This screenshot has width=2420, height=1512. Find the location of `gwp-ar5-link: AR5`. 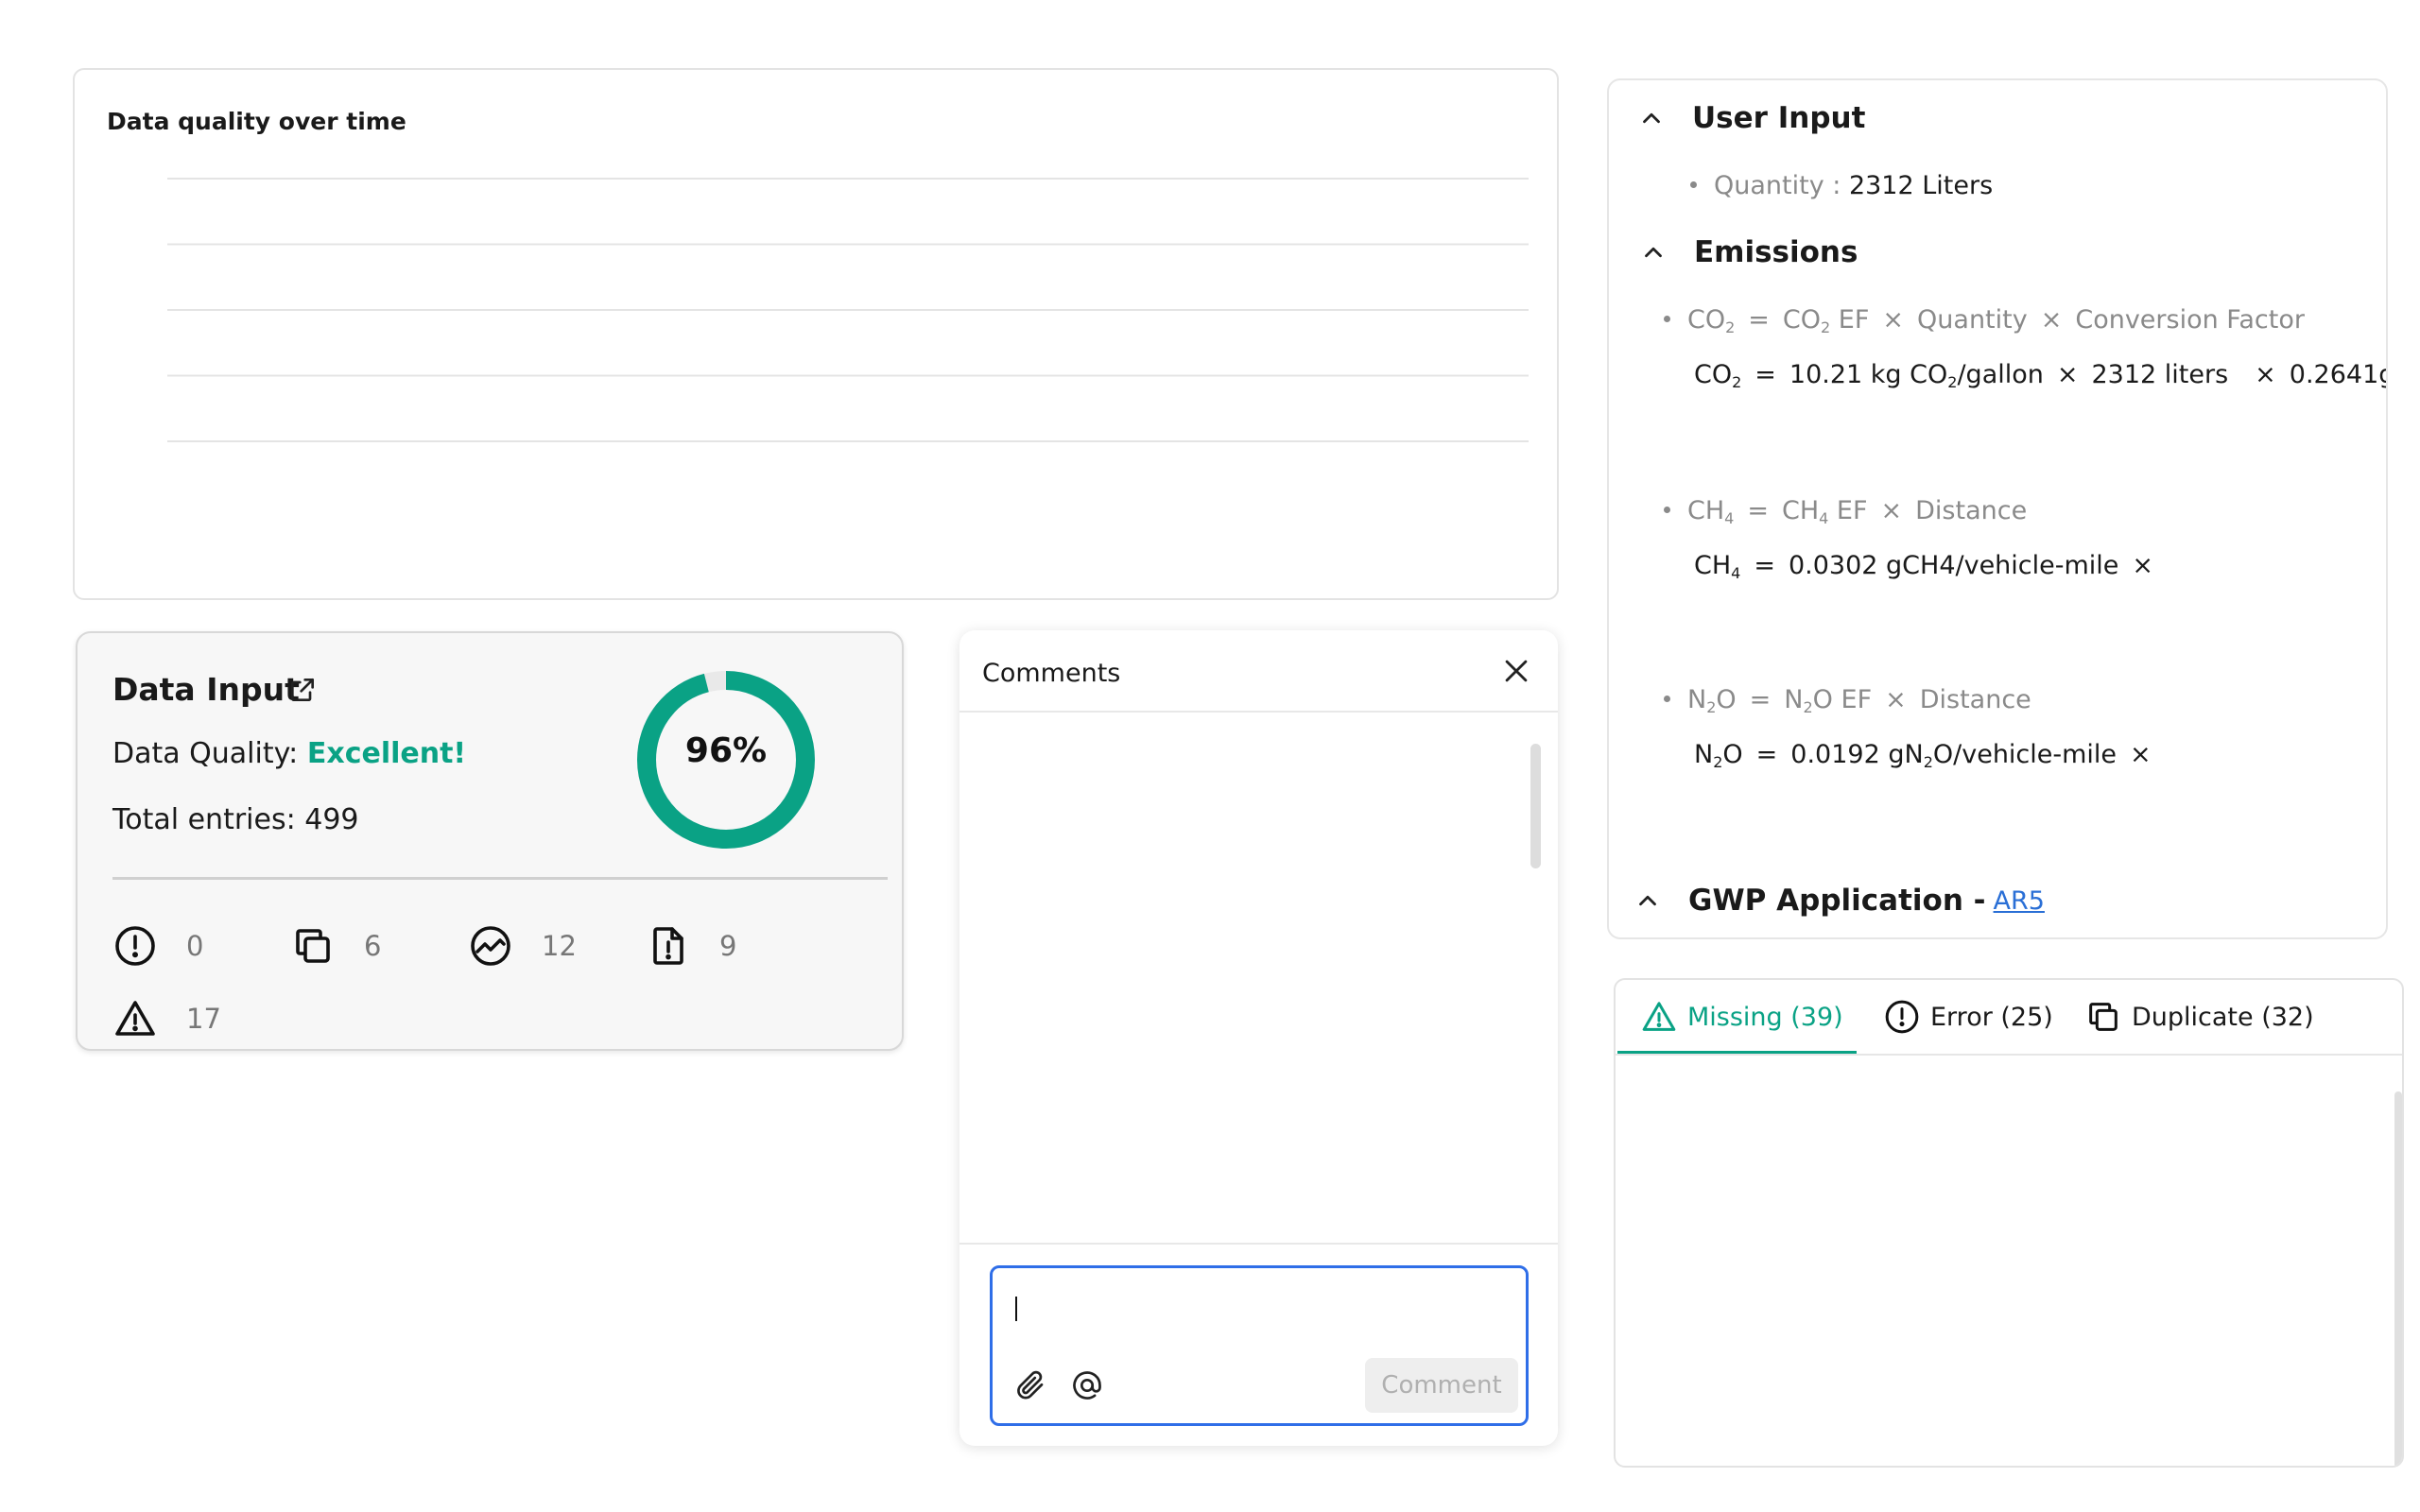

gwp-ar5-link: AR5 is located at coordinates (2019, 901).